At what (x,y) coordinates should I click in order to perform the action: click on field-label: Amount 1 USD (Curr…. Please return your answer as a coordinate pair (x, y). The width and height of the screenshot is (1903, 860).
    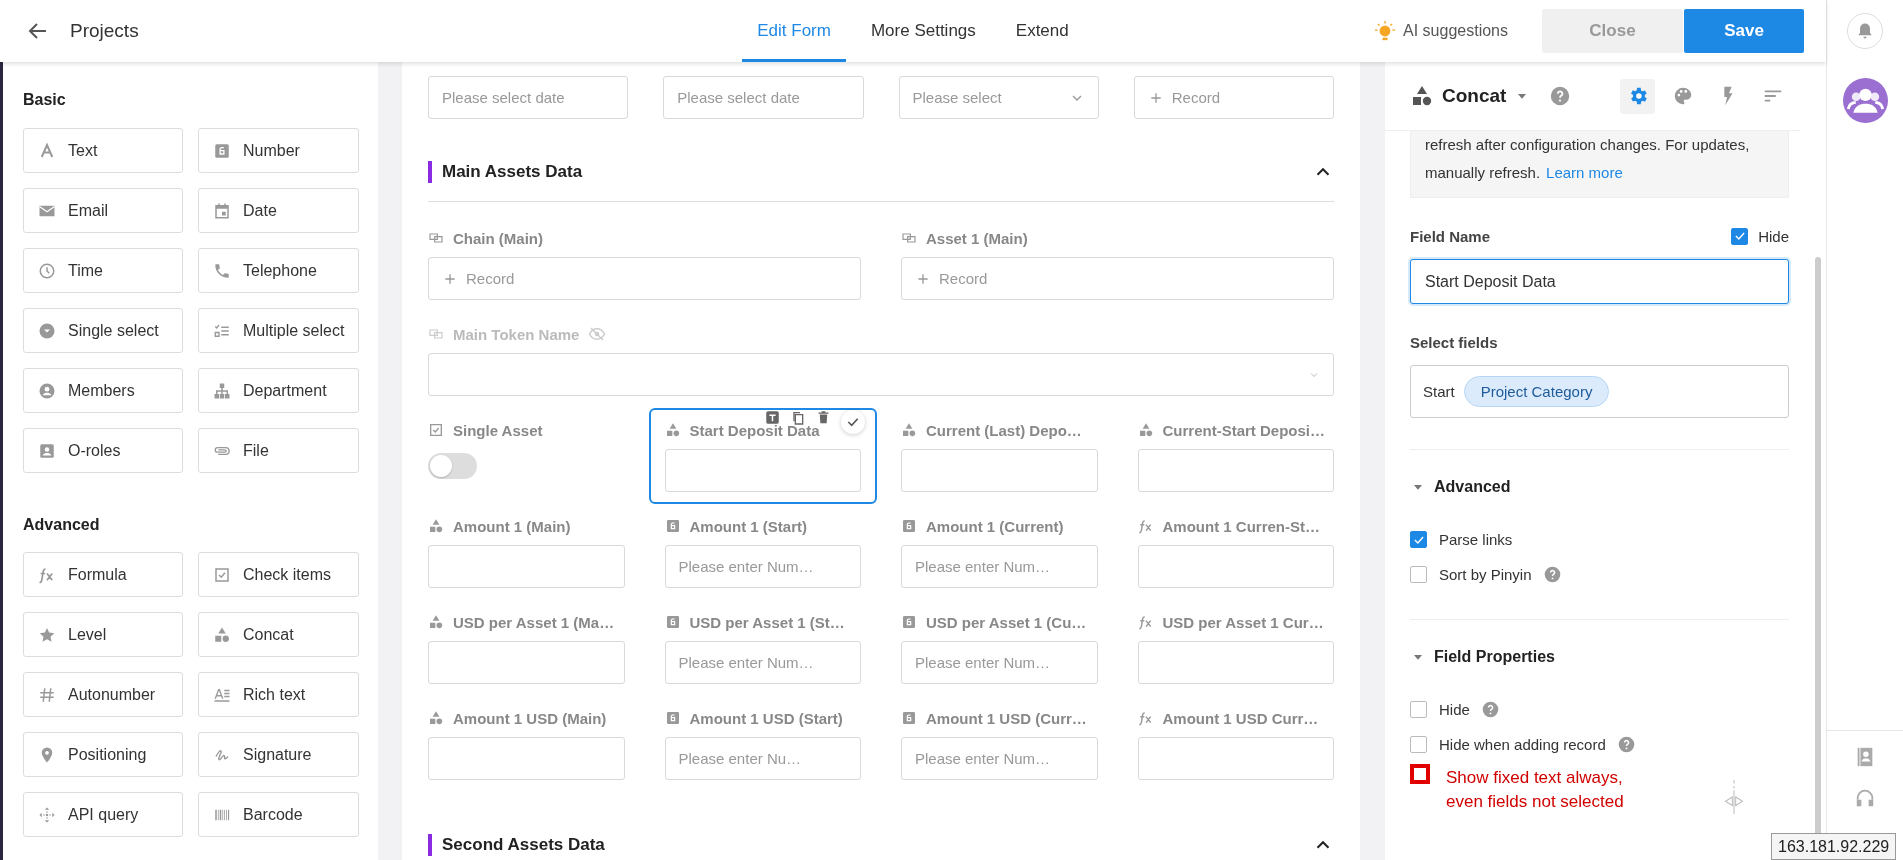
    Looking at the image, I should click on (1006, 718).